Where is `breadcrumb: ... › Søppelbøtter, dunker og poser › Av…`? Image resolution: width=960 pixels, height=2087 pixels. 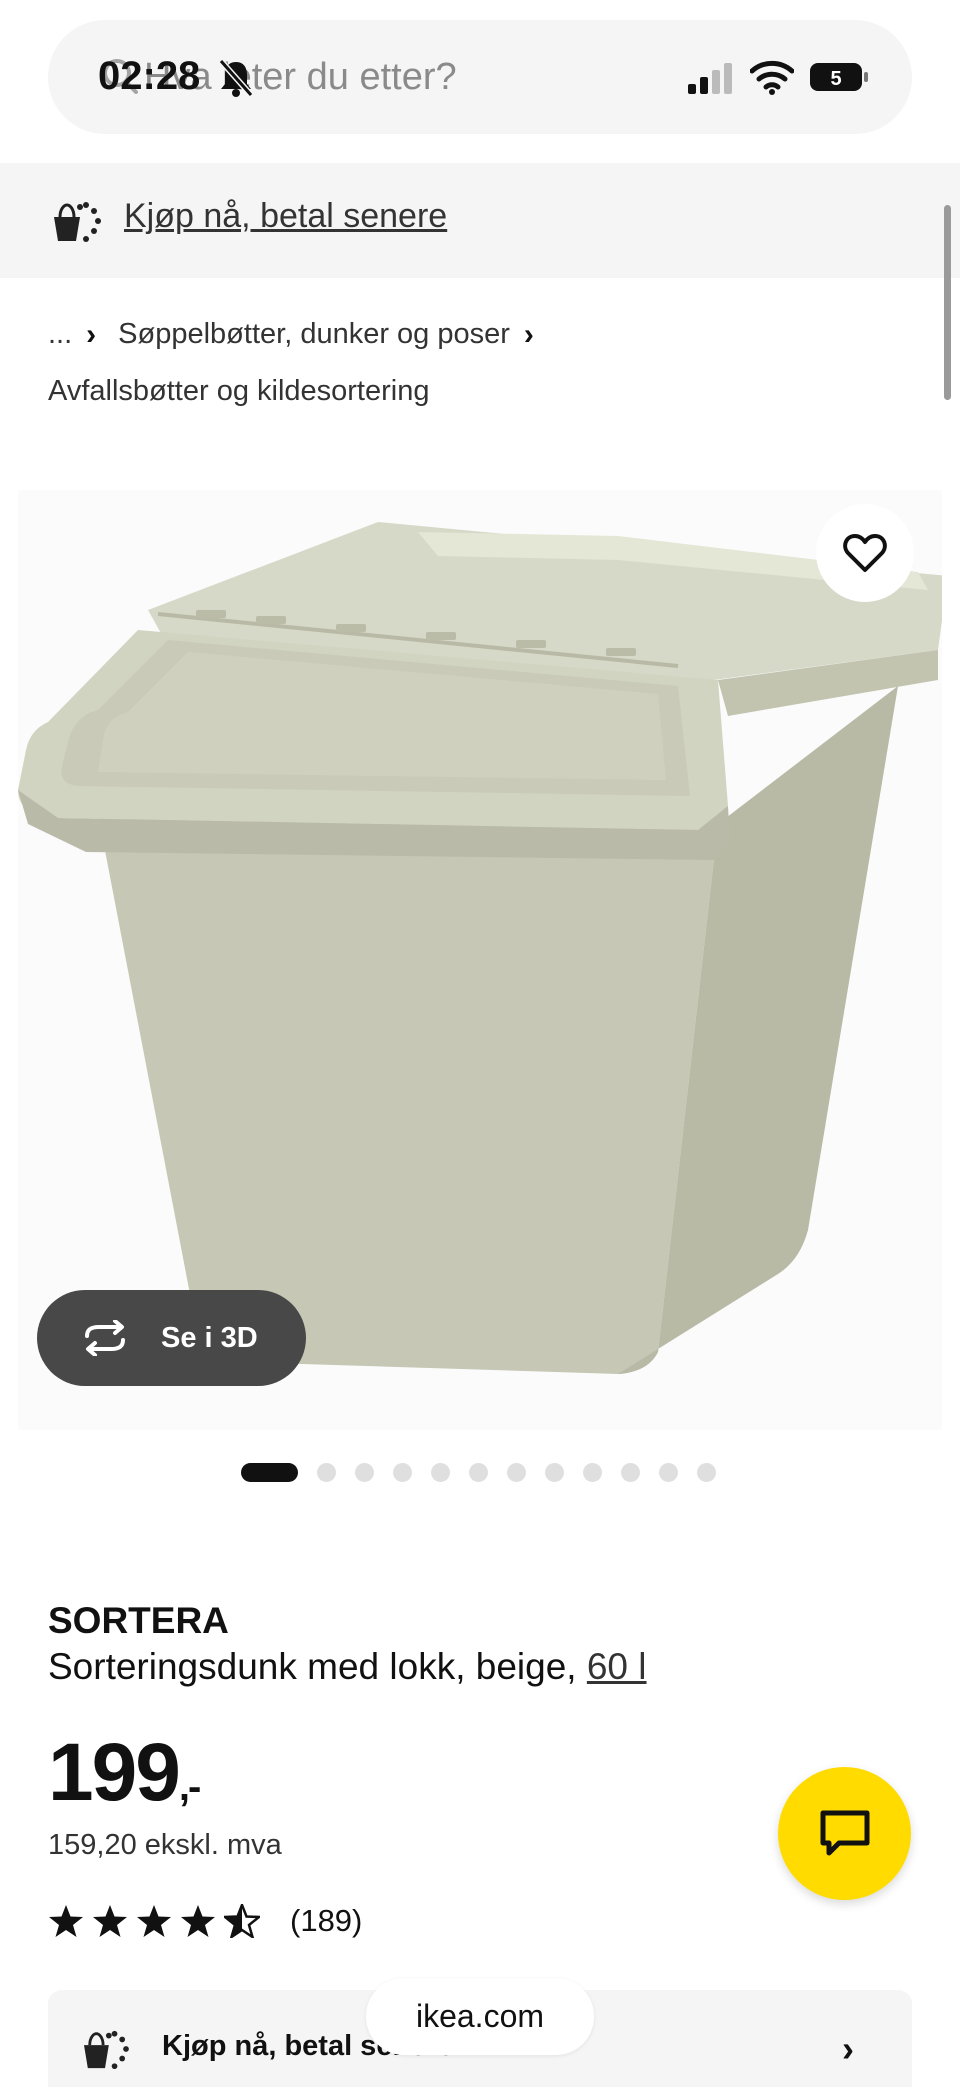 breadcrumb: ... › Søppelbøtter, dunker og poser › Av… is located at coordinates (488, 363).